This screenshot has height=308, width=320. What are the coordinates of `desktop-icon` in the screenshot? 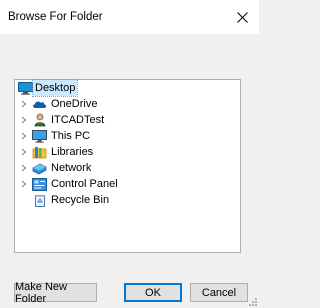 It's located at (25, 88).